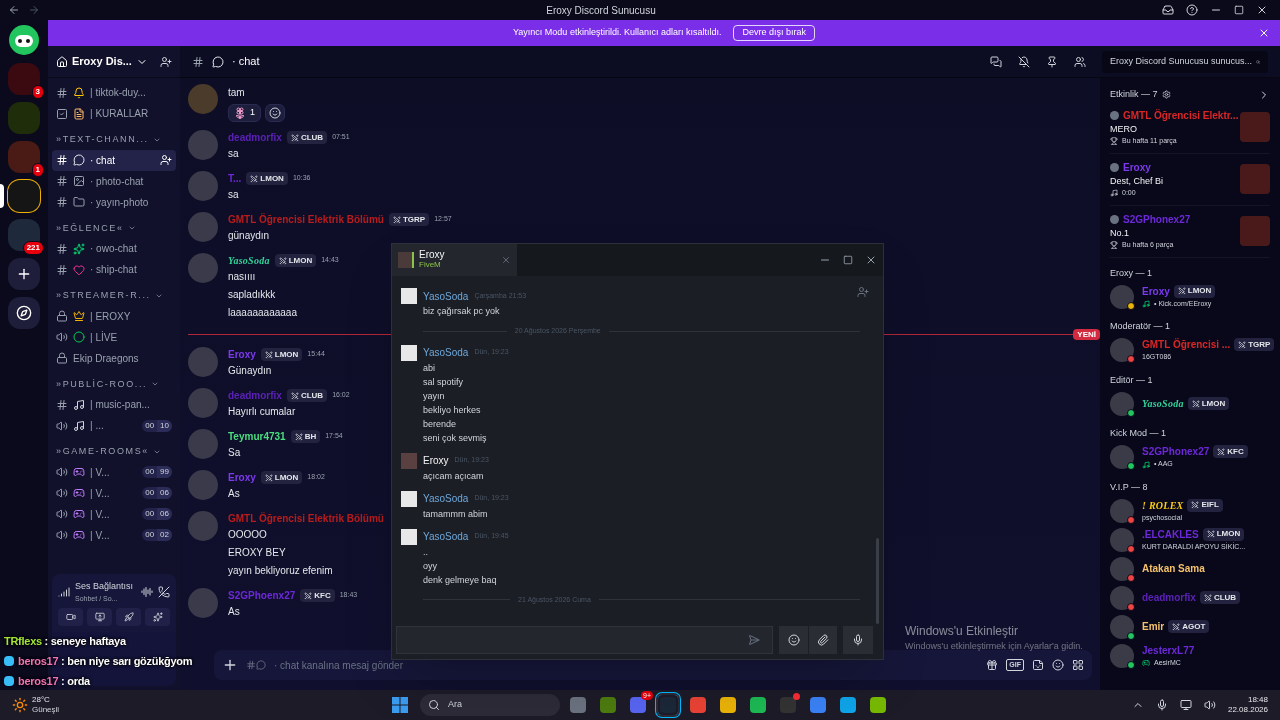 This screenshot has height=720, width=1280. What do you see at coordinates (1153, 626) in the screenshot?
I see `user-name: Emir` at bounding box center [1153, 626].